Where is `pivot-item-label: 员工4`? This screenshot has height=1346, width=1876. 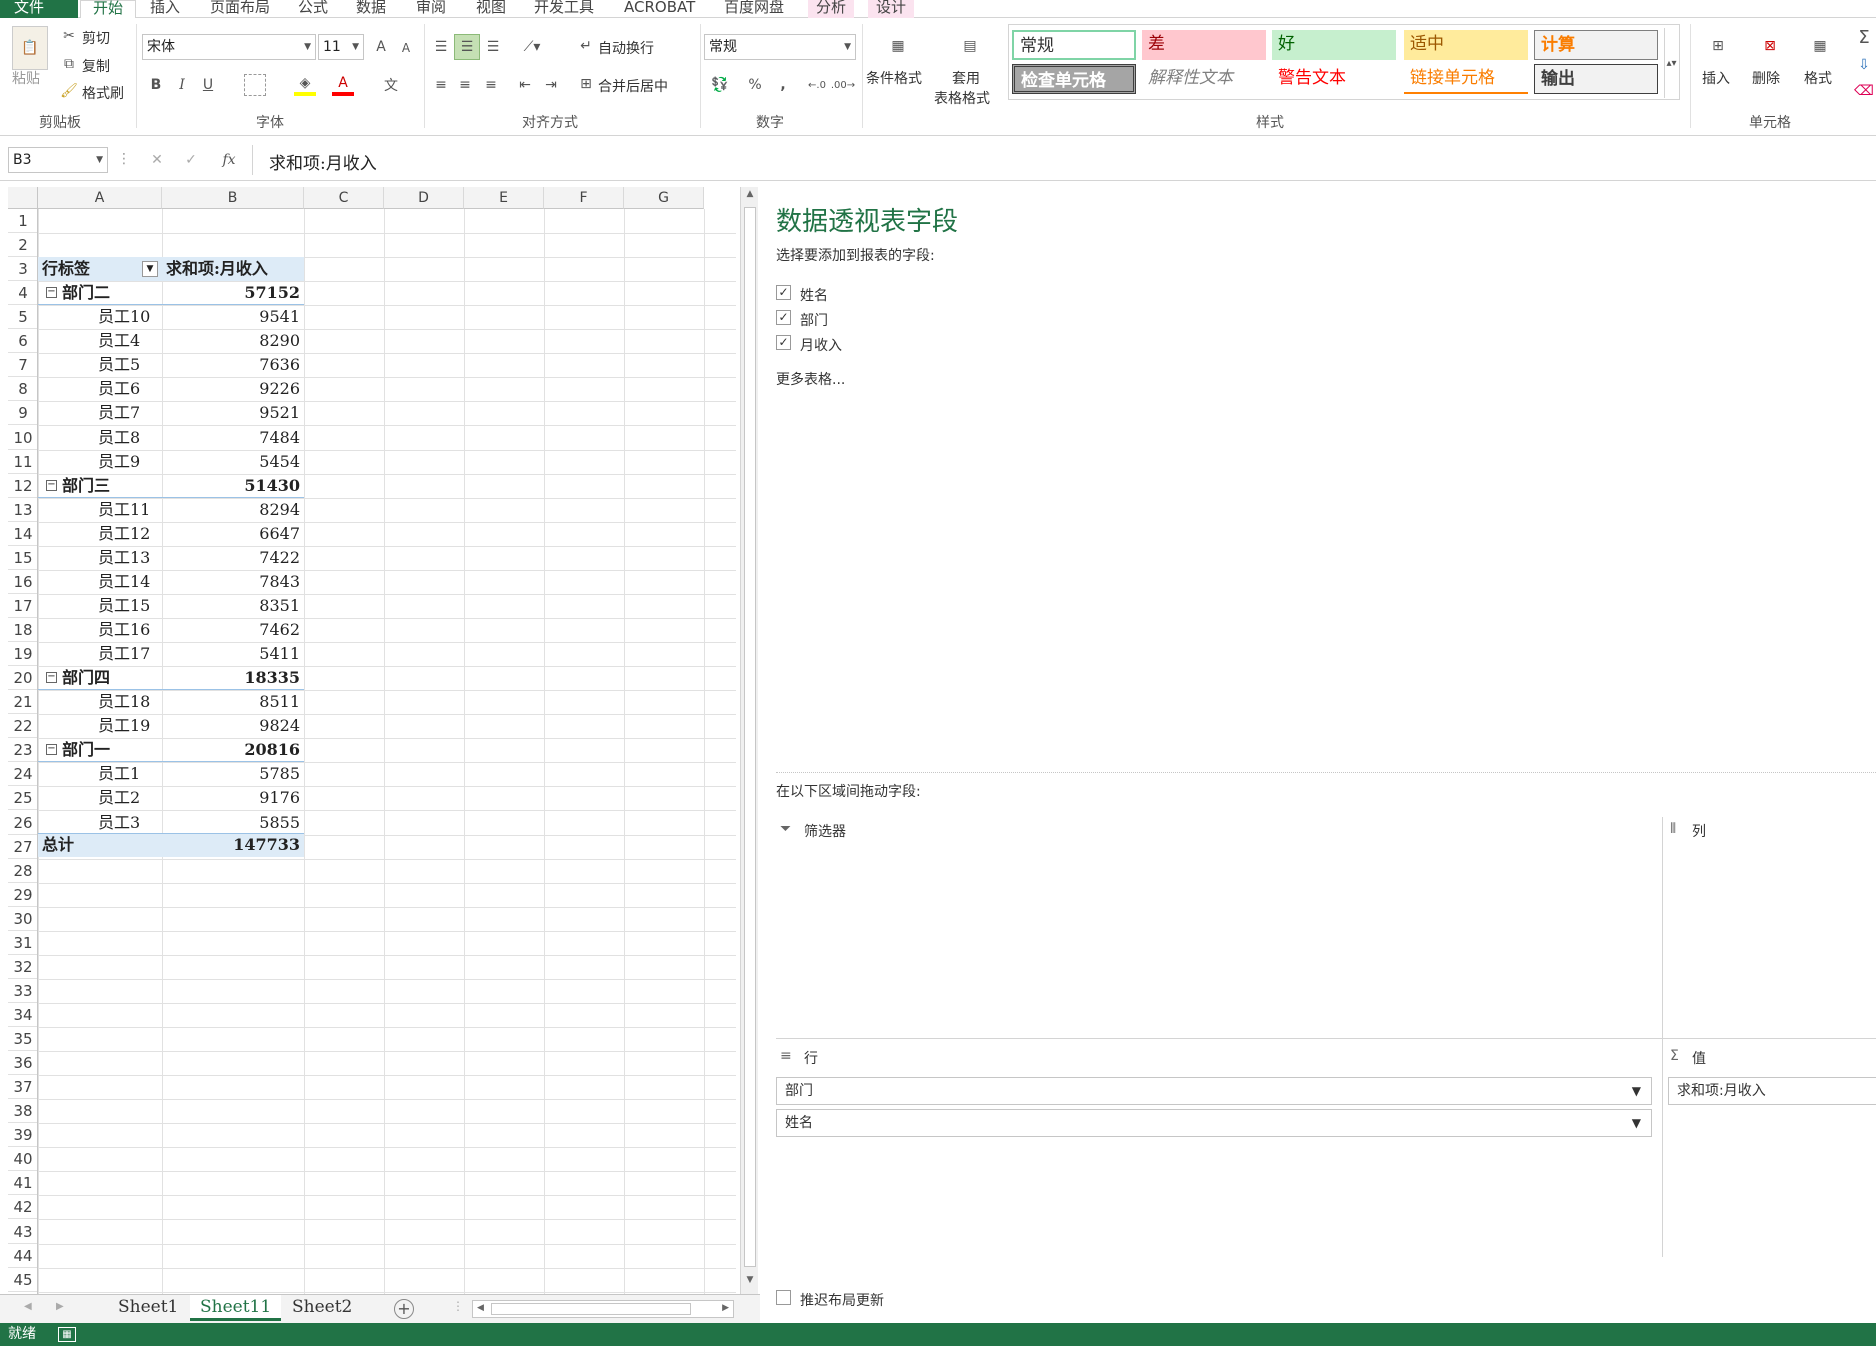 pivot-item-label: 员工4 is located at coordinates (130, 341).